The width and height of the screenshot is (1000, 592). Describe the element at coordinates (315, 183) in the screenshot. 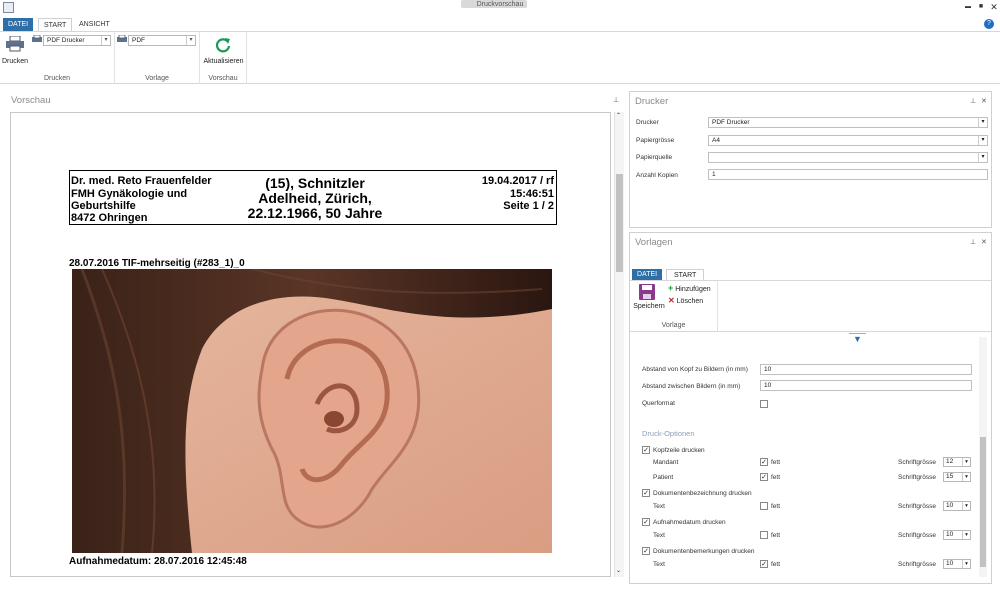

I see `patient-line-1: (15), Schnitzler` at that location.